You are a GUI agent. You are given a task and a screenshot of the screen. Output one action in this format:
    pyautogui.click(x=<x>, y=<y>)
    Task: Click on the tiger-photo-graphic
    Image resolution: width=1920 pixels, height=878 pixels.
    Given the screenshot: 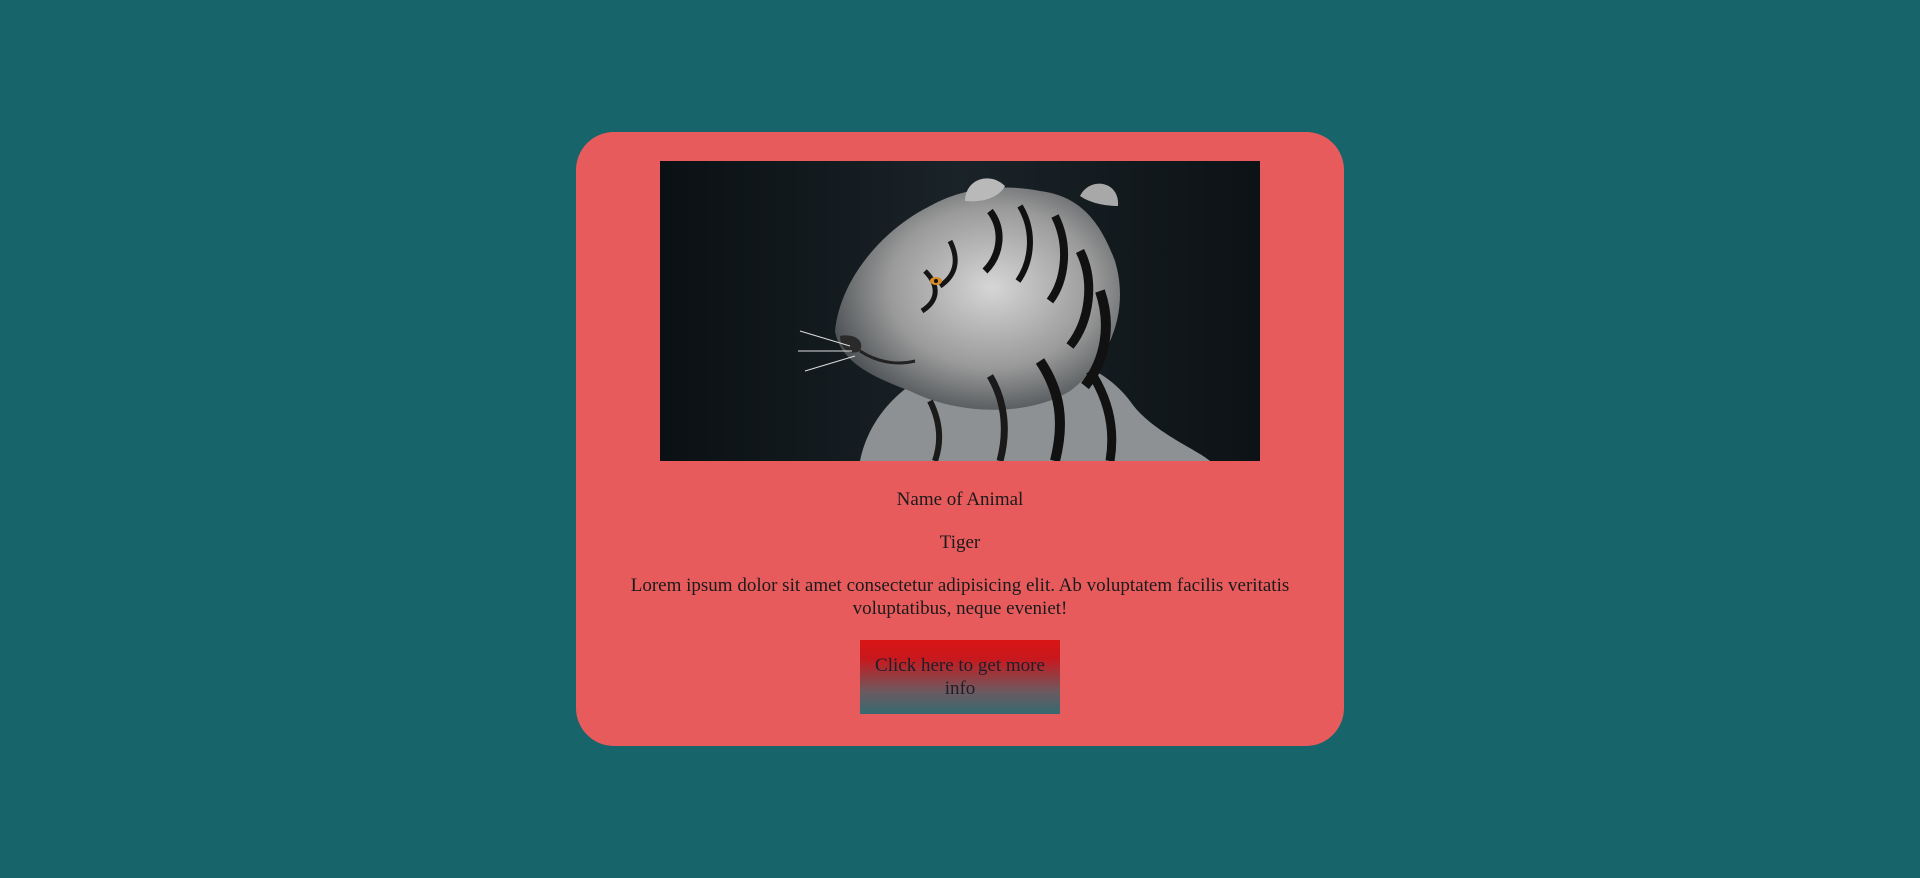 What is the action you would take?
    pyautogui.click(x=960, y=311)
    